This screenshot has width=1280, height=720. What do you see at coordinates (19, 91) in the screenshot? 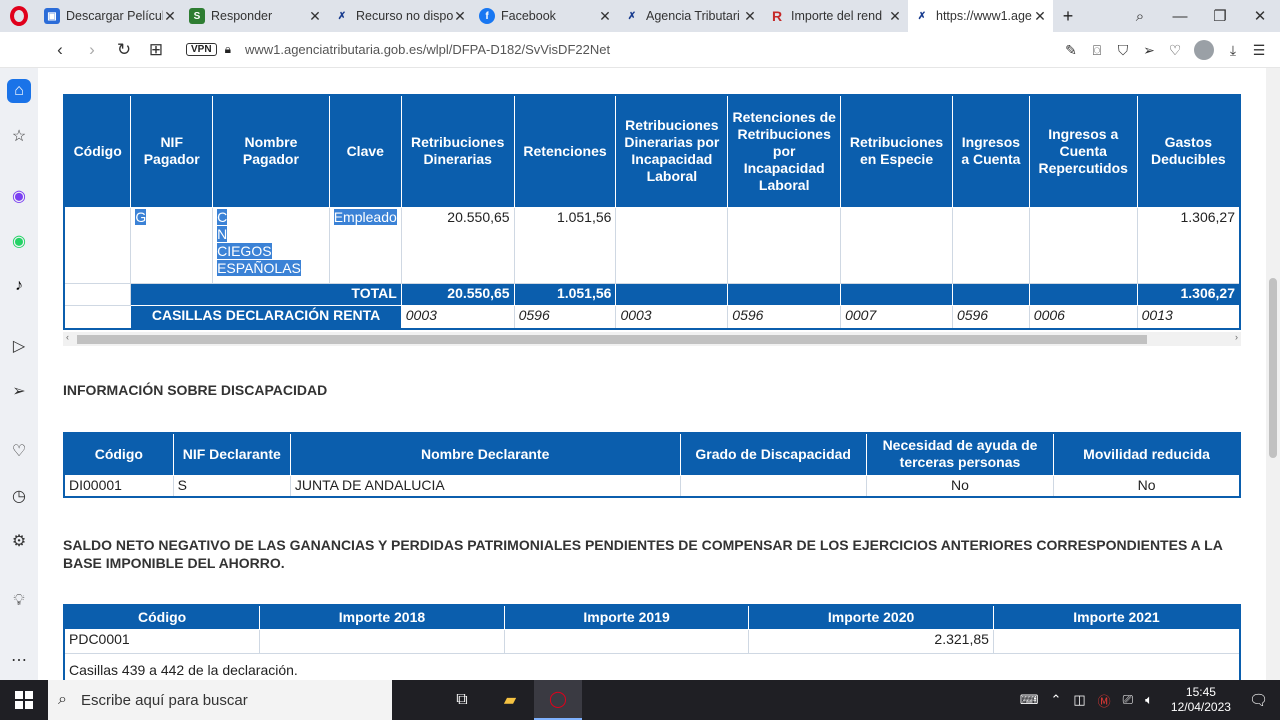
I see `home-icon: ⌂` at bounding box center [19, 91].